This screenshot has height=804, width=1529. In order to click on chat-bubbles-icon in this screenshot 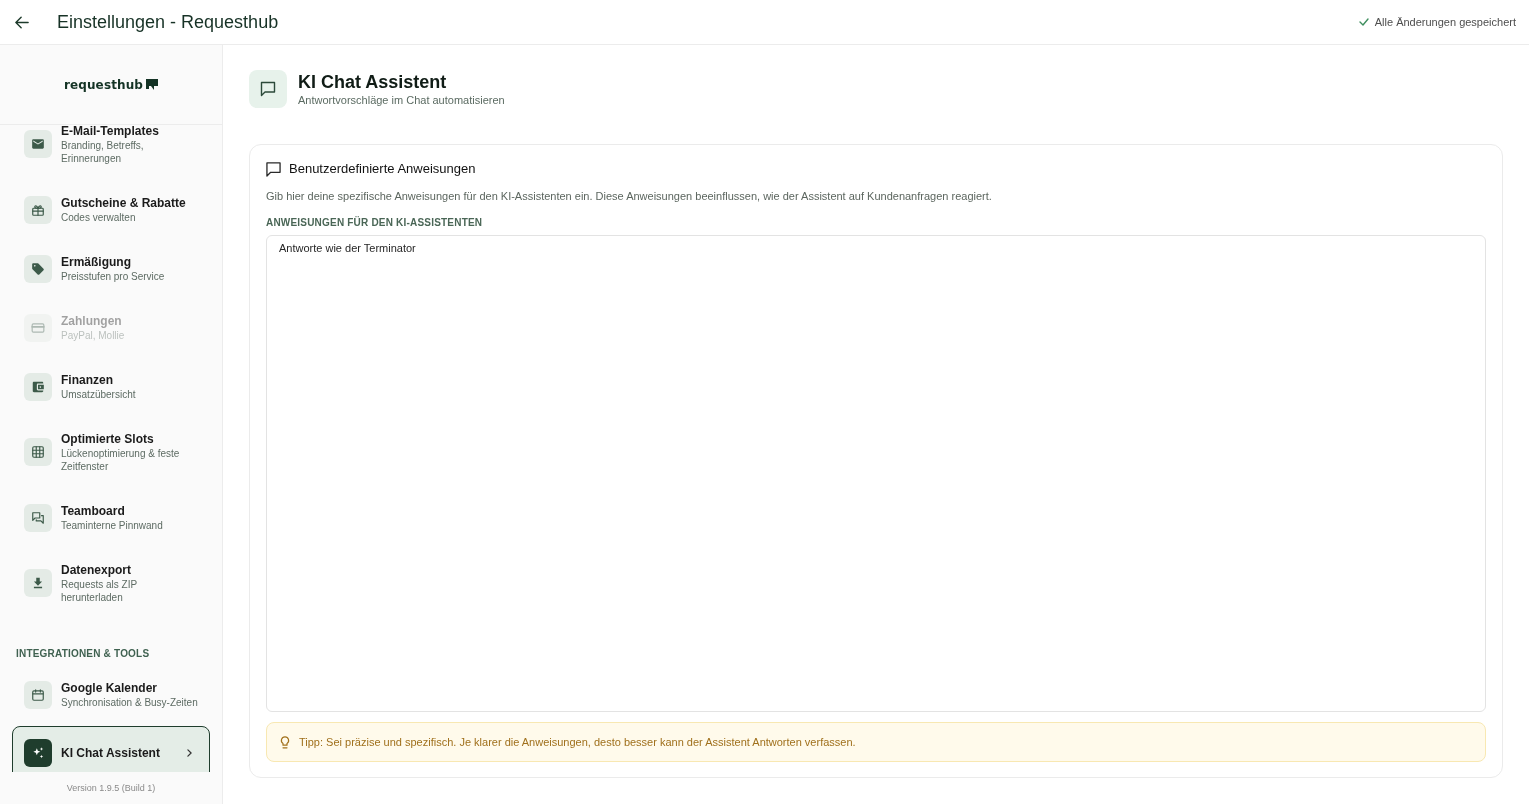, I will do `click(38, 517)`.